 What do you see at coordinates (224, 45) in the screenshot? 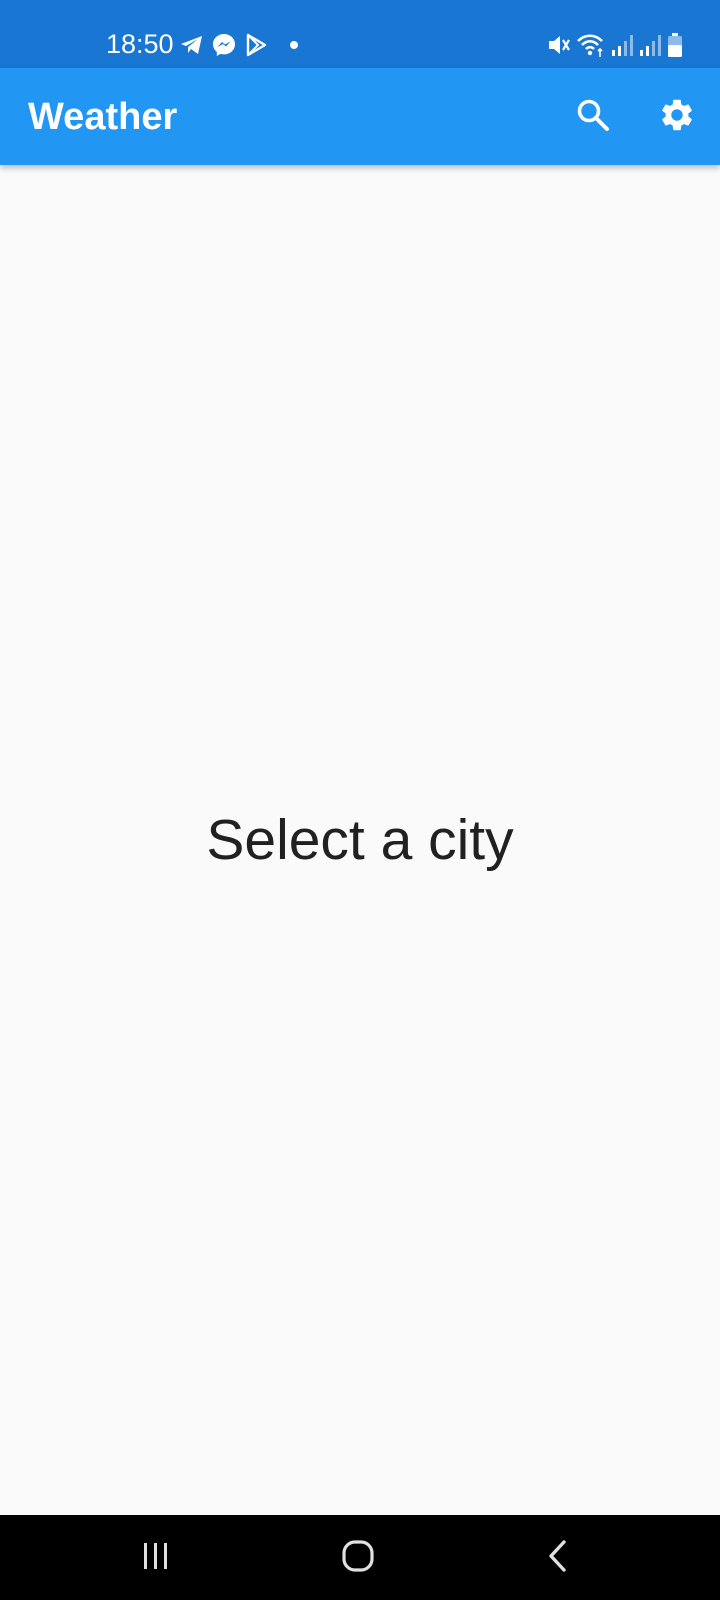
I see `messenger-icon` at bounding box center [224, 45].